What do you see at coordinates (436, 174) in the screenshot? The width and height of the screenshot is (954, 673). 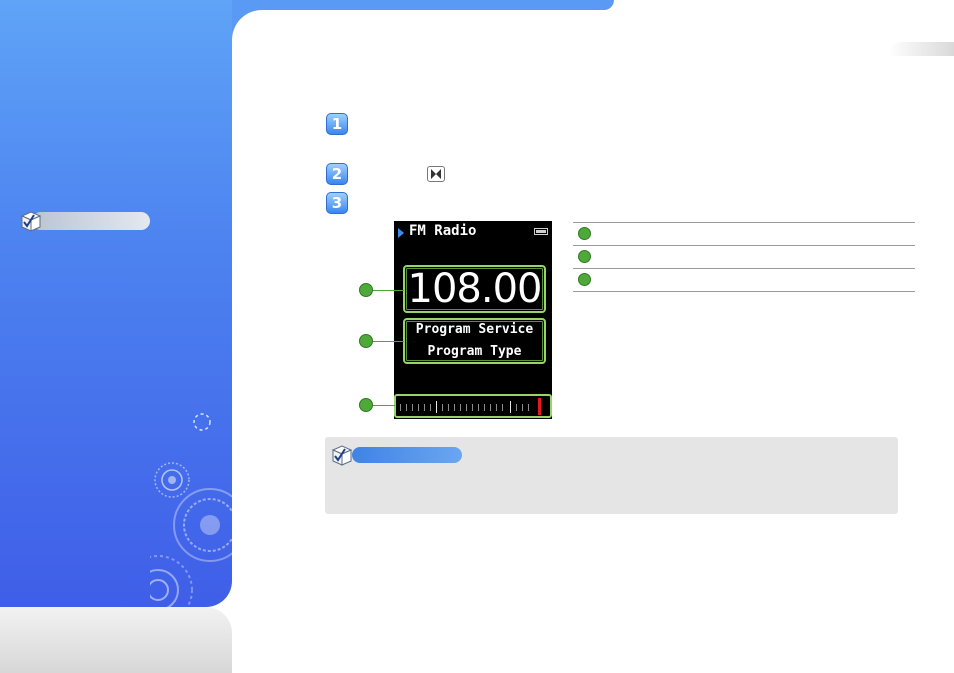 I see `bowtie-button-icon` at bounding box center [436, 174].